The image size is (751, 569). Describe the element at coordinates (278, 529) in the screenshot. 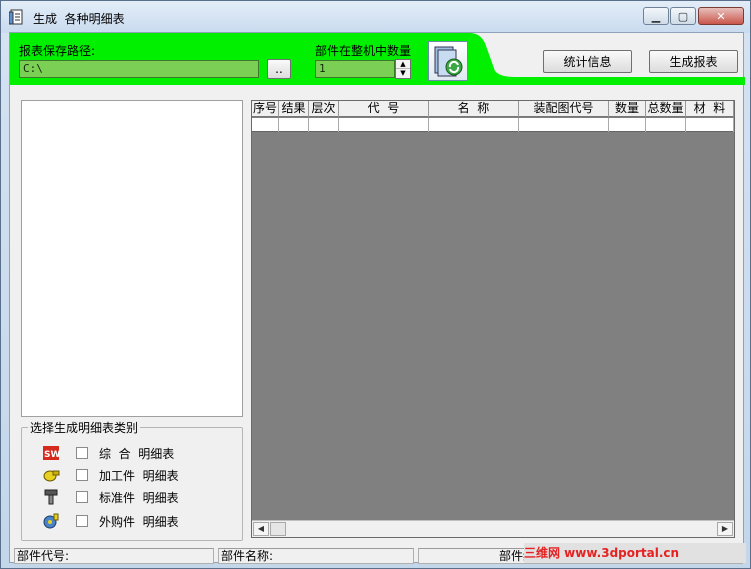

I see `scroll-thumb` at that location.